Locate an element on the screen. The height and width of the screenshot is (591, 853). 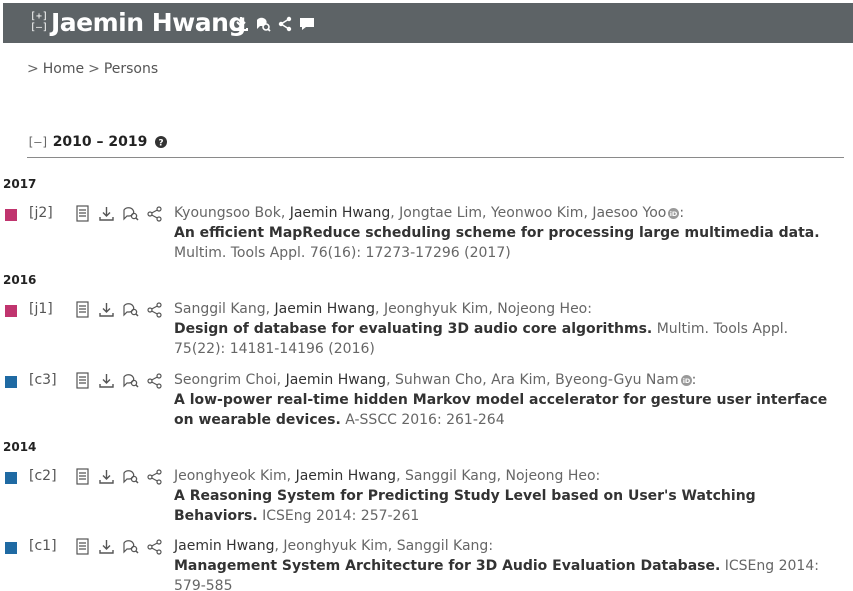
publication-key: [c3] is located at coordinates (43, 380).